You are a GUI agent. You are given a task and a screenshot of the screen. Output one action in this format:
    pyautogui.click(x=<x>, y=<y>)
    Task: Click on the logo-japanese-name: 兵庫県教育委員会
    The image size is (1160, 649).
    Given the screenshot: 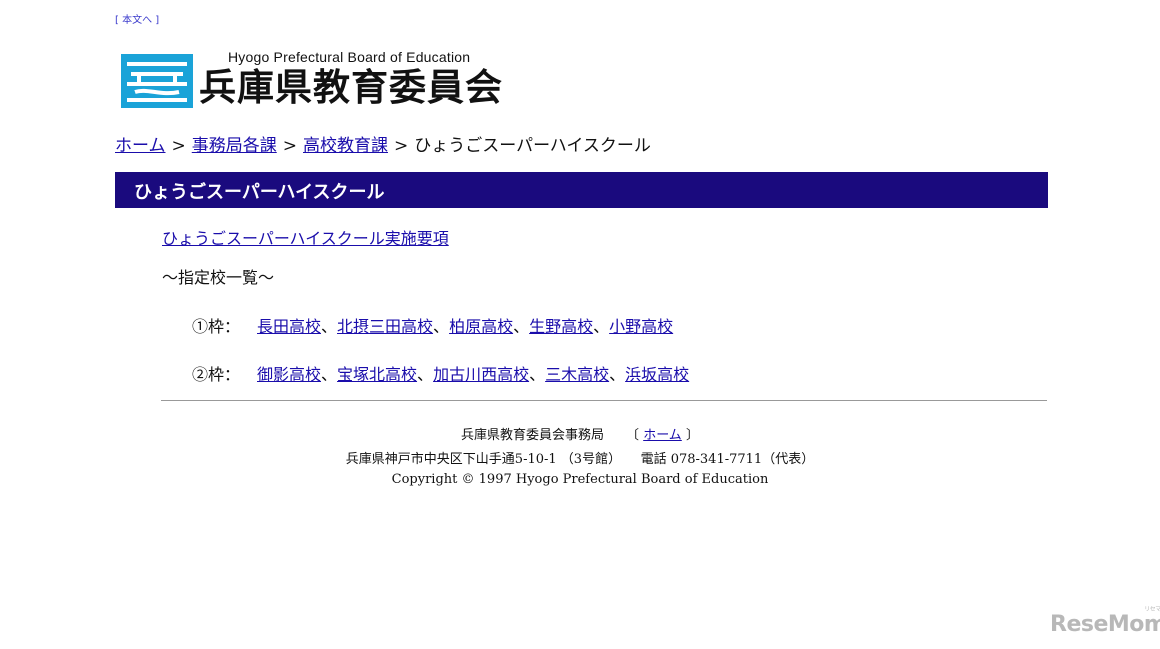 What is the action you would take?
    pyautogui.click(x=351, y=87)
    